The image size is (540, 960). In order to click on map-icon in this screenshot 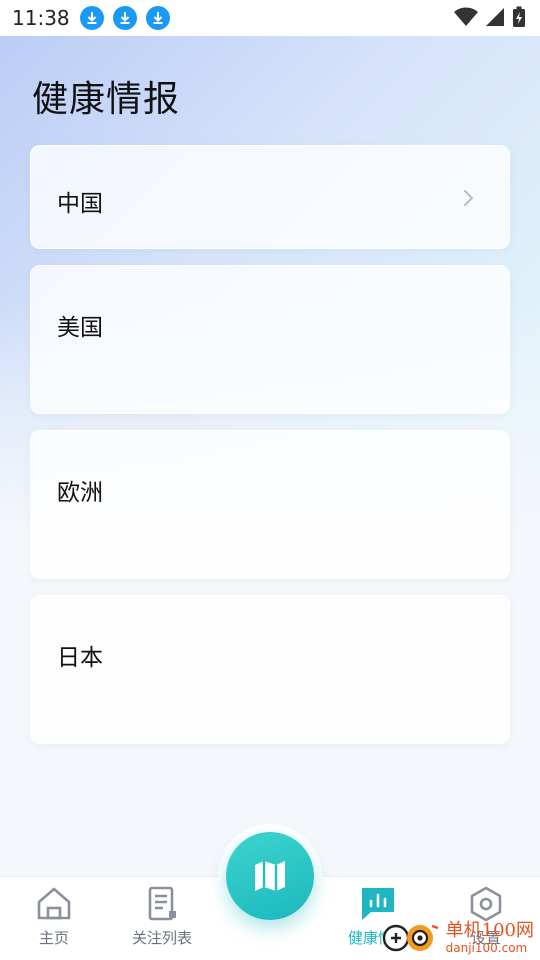, I will do `click(270, 876)`.